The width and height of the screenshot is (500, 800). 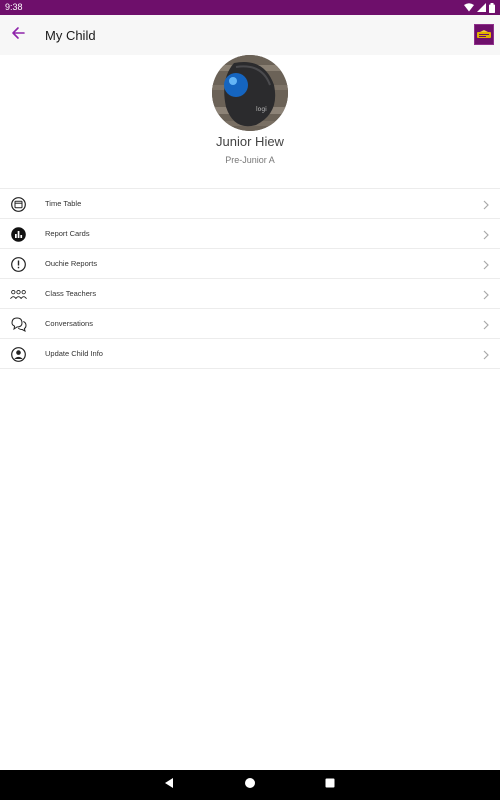 What do you see at coordinates (492, 7) in the screenshot?
I see `battery-icon` at bounding box center [492, 7].